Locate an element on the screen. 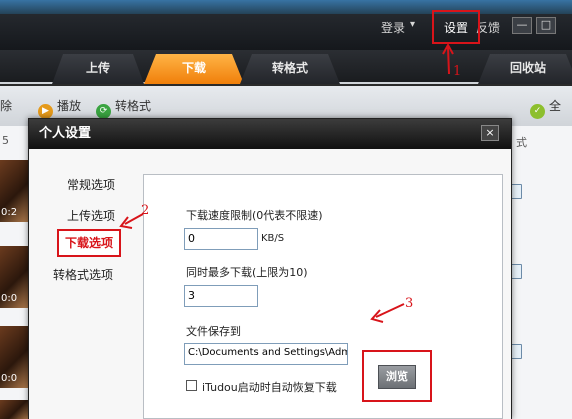 The height and width of the screenshot is (419, 572). speed-limit-input: 0 is located at coordinates (221, 239).